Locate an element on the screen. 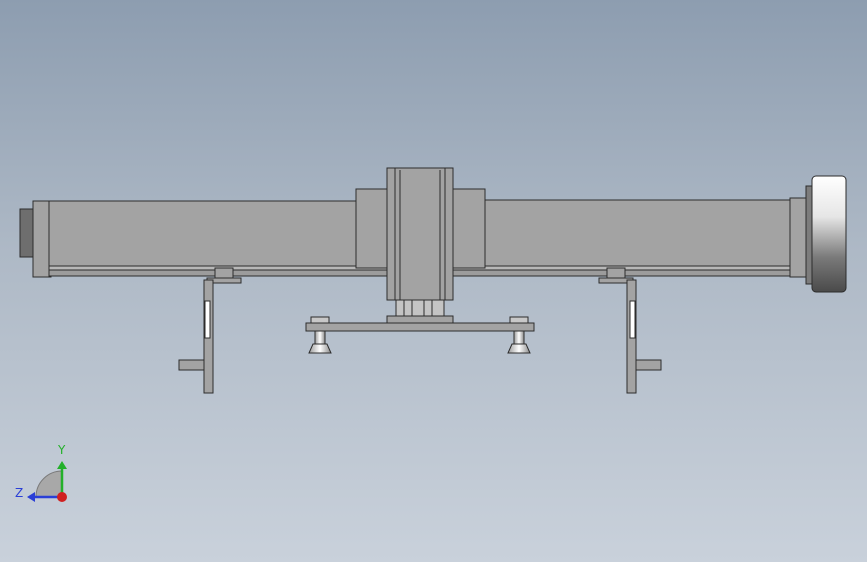  support-bracket-left is located at coordinates (210, 330).